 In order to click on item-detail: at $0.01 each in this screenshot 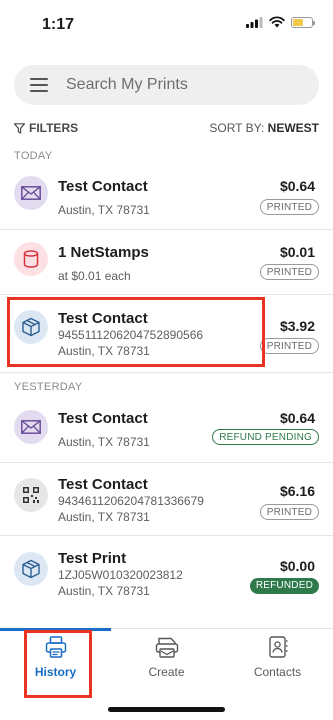, I will do `click(94, 276)`.